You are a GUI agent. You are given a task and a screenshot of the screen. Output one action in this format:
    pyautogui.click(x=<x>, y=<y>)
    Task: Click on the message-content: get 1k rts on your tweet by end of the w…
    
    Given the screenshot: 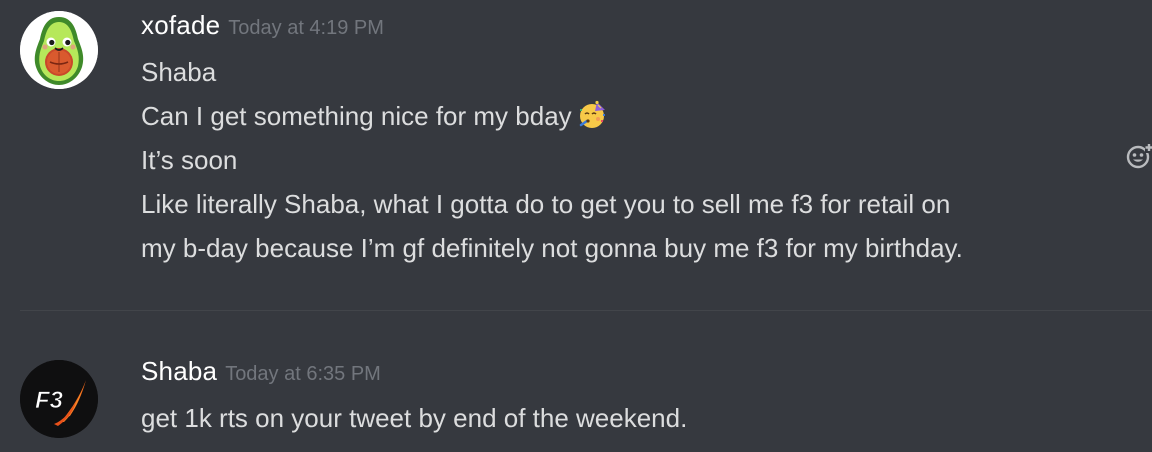 What is the action you would take?
    pyautogui.click(x=631, y=418)
    